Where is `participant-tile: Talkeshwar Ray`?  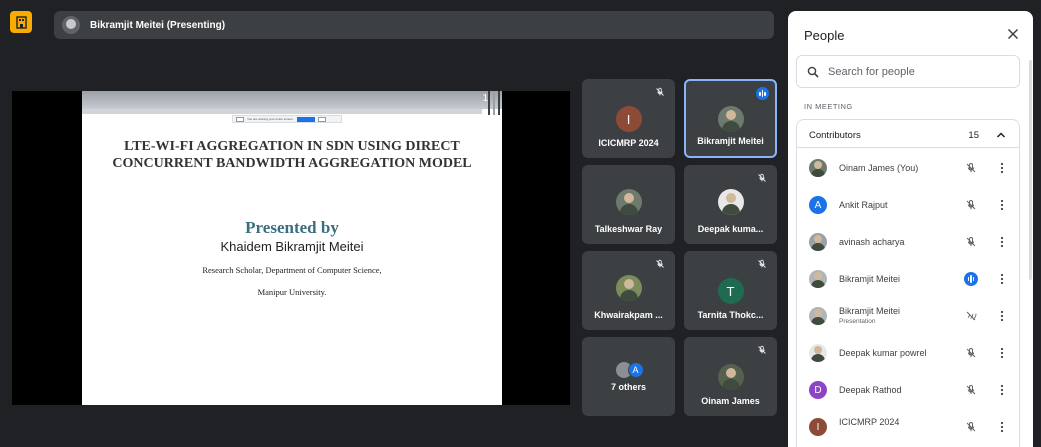
participant-tile: Talkeshwar Ray is located at coordinates (628, 204).